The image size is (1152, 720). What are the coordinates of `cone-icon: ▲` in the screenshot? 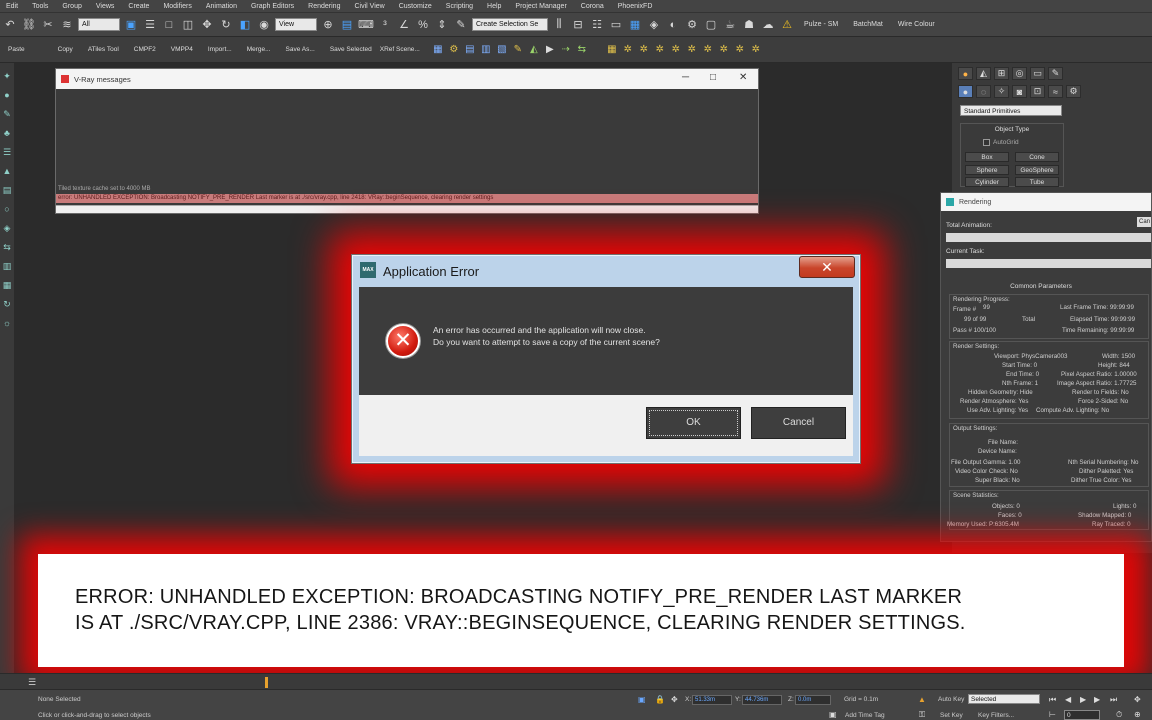 It's located at (7, 171).